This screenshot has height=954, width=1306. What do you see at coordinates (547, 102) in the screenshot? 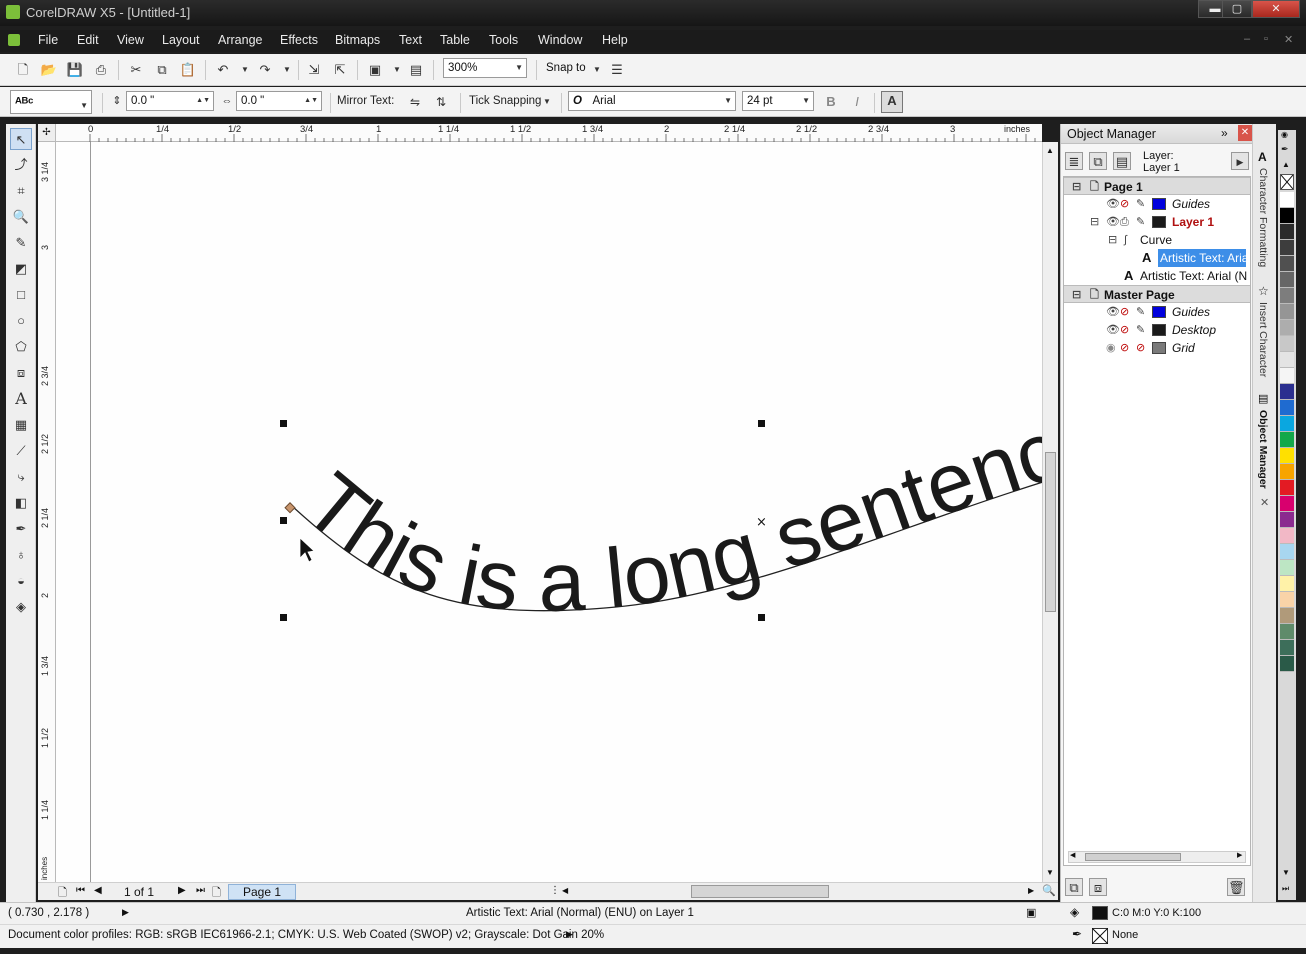
I see `tick-snapping-dropdown-icon: ▼` at bounding box center [547, 102].